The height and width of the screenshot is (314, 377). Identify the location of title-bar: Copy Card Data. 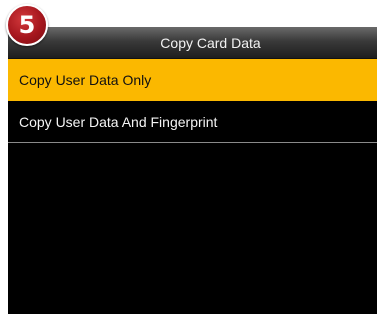
(192, 43).